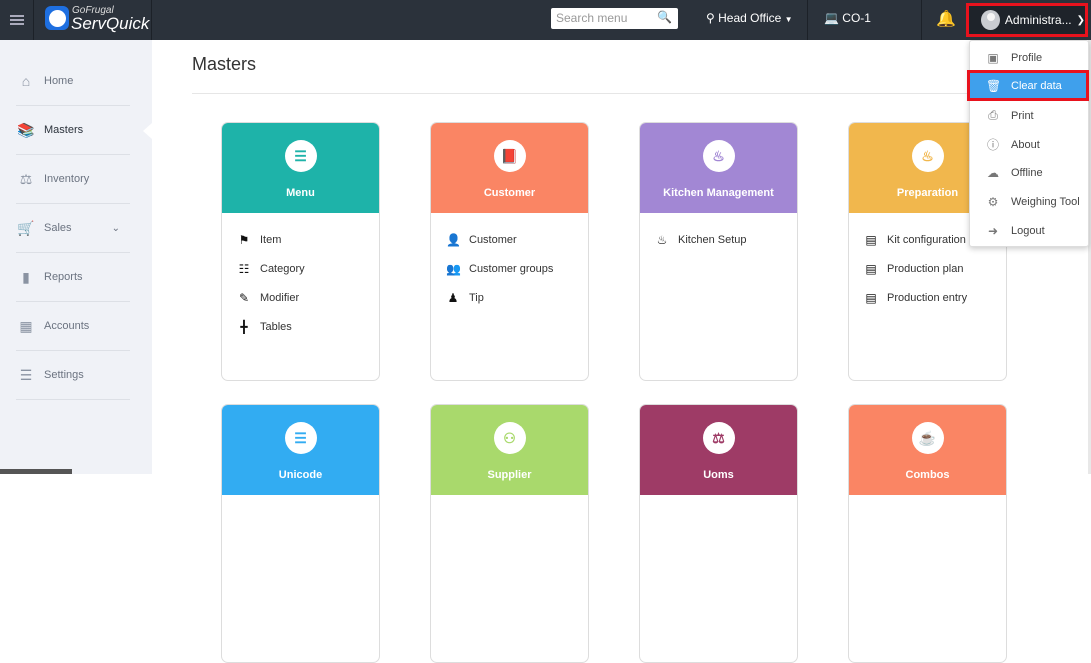  I want to click on brand-name: ServQuick, so click(110, 23).